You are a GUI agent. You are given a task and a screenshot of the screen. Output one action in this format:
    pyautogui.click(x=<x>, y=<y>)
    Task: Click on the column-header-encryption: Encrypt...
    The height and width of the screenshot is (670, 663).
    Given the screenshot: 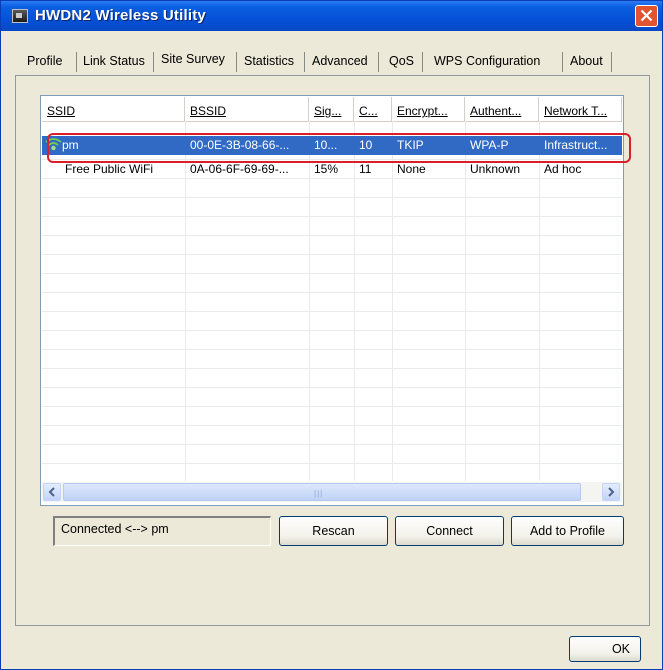 What is the action you would take?
    pyautogui.click(x=428, y=109)
    